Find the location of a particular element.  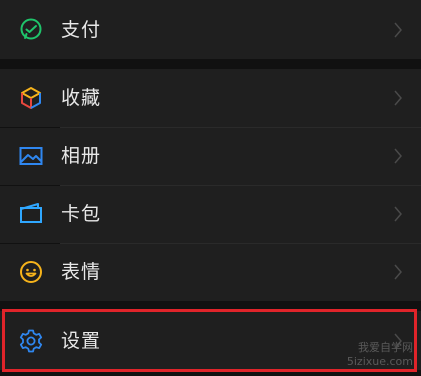

menu-item-label: 相册 is located at coordinates (81, 156).